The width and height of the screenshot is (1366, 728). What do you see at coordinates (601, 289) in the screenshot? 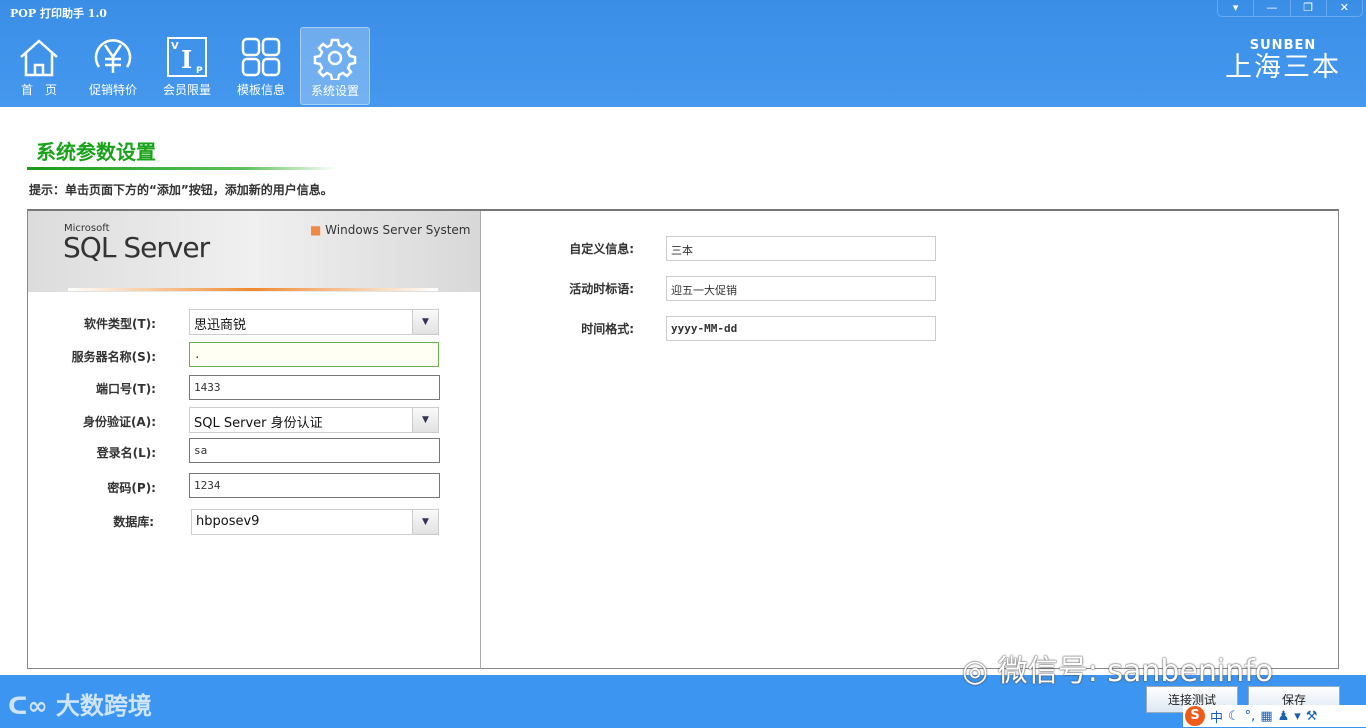
I see `slogan-label: 活动时标语:` at bounding box center [601, 289].